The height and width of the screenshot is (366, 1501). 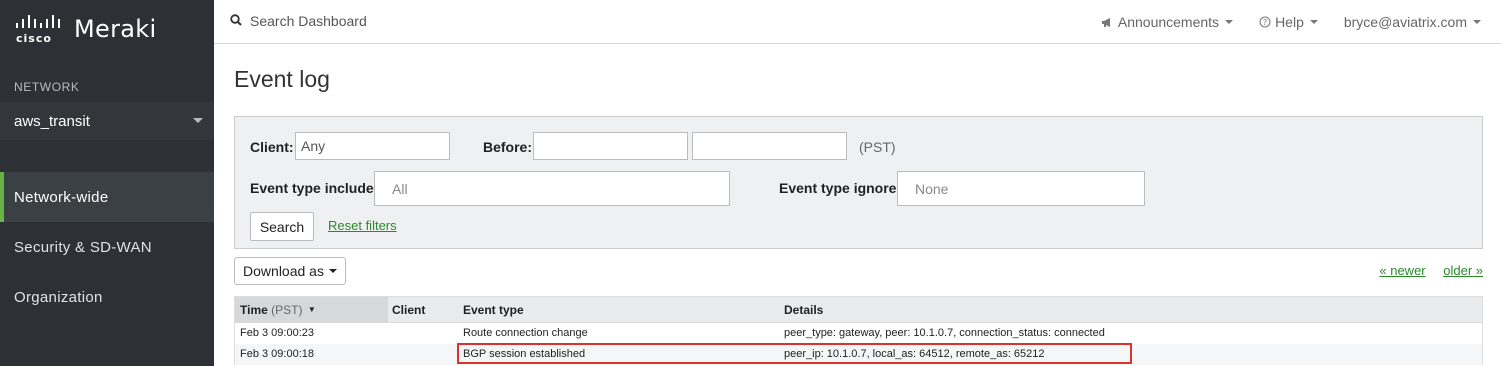 I want to click on top-right-menu: Announcements ? Help bryce@aviatrix.com, so click(x=1278, y=22).